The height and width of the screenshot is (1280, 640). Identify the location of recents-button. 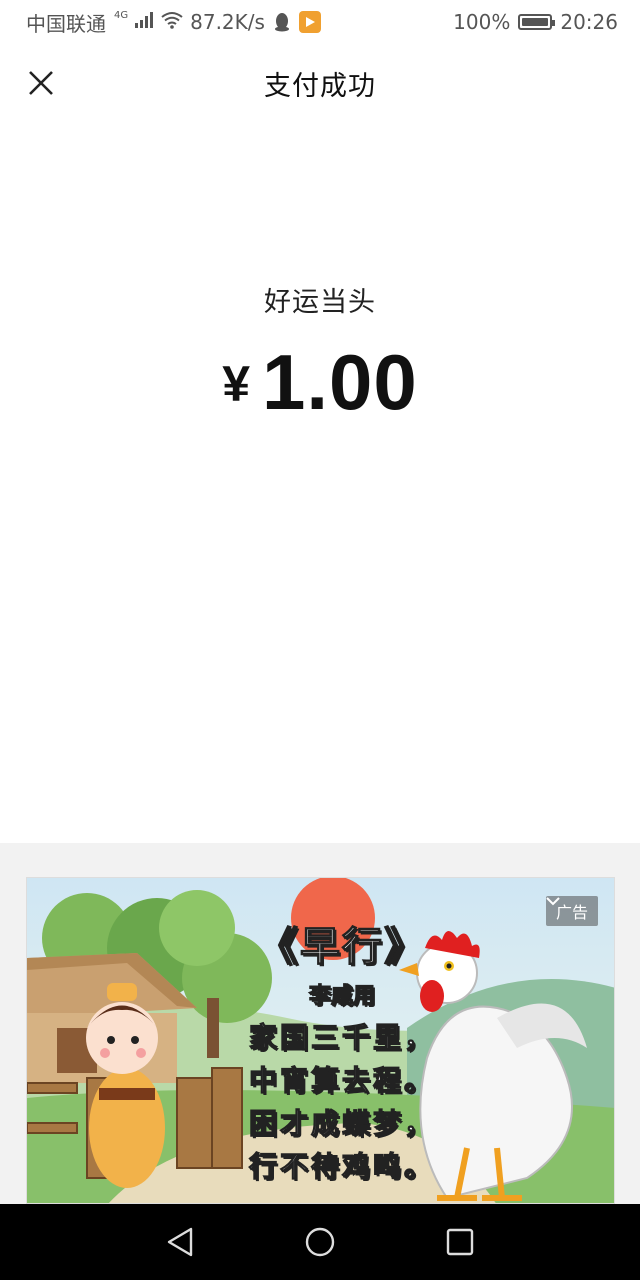
(460, 1242).